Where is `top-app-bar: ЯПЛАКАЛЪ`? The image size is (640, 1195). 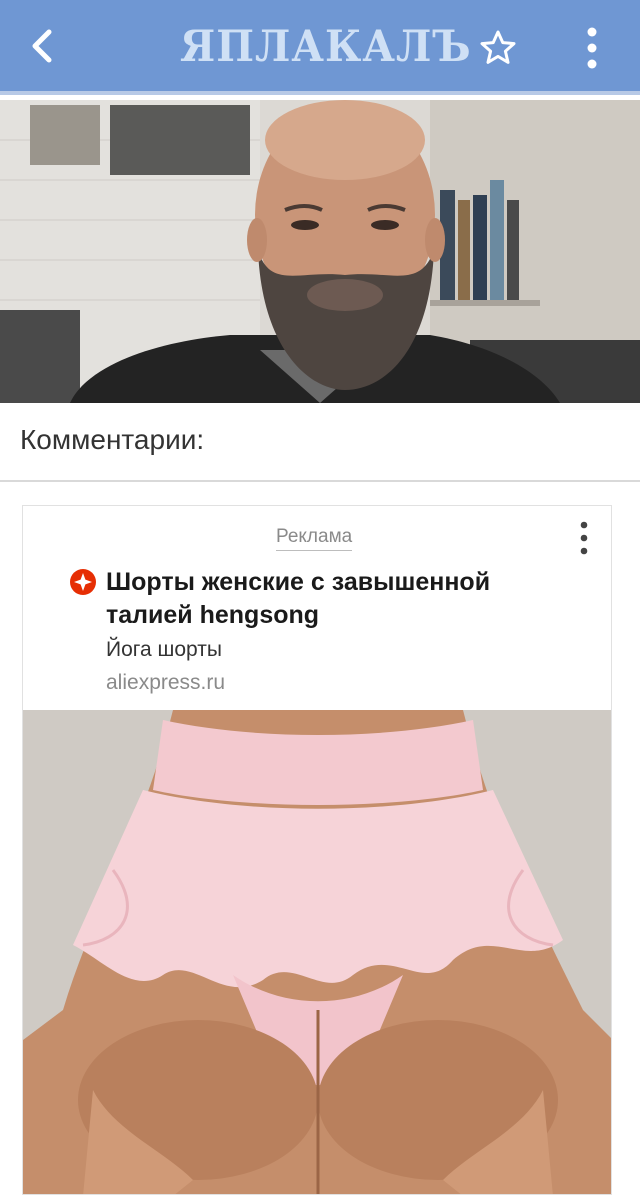
top-app-bar: ЯПЛАКАЛЪ is located at coordinates (320, 47).